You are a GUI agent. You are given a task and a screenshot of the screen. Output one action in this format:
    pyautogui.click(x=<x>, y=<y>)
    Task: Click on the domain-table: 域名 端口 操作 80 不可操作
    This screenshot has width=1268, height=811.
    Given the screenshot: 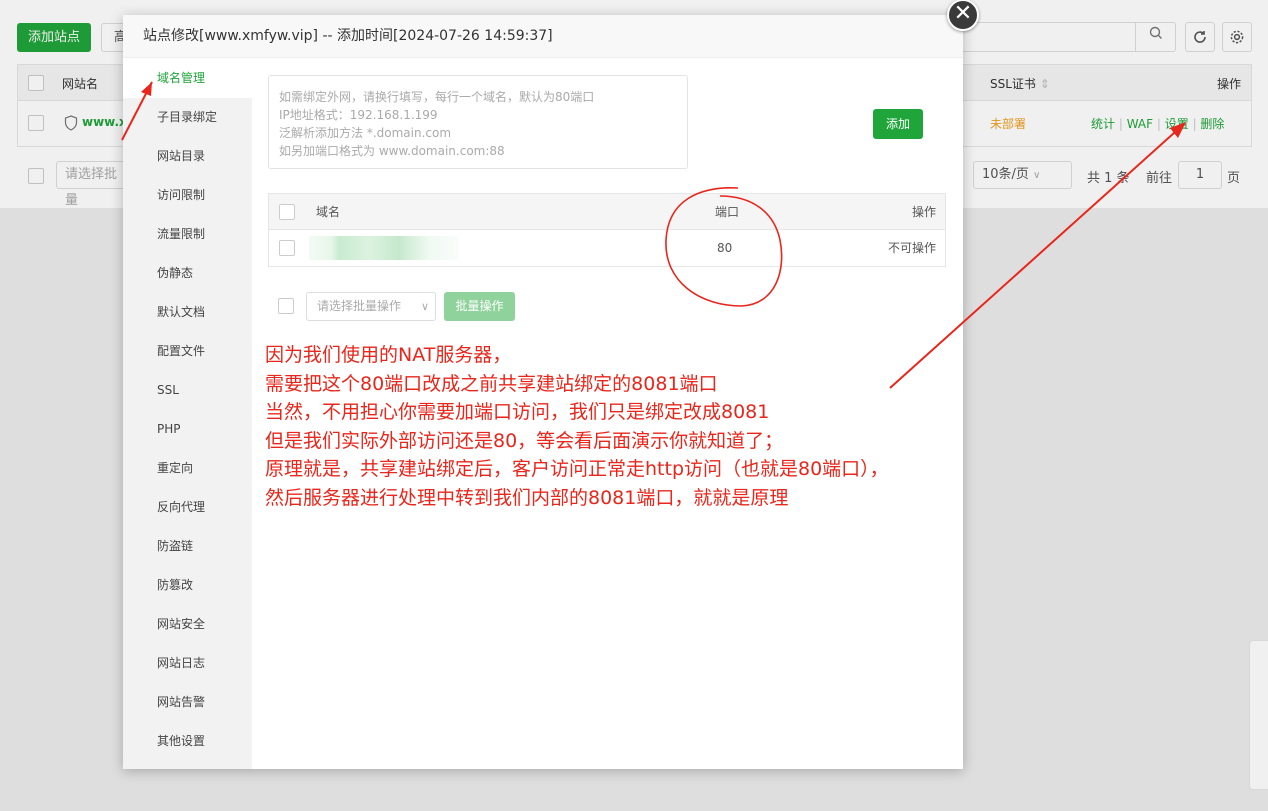 What is the action you would take?
    pyautogui.click(x=607, y=230)
    